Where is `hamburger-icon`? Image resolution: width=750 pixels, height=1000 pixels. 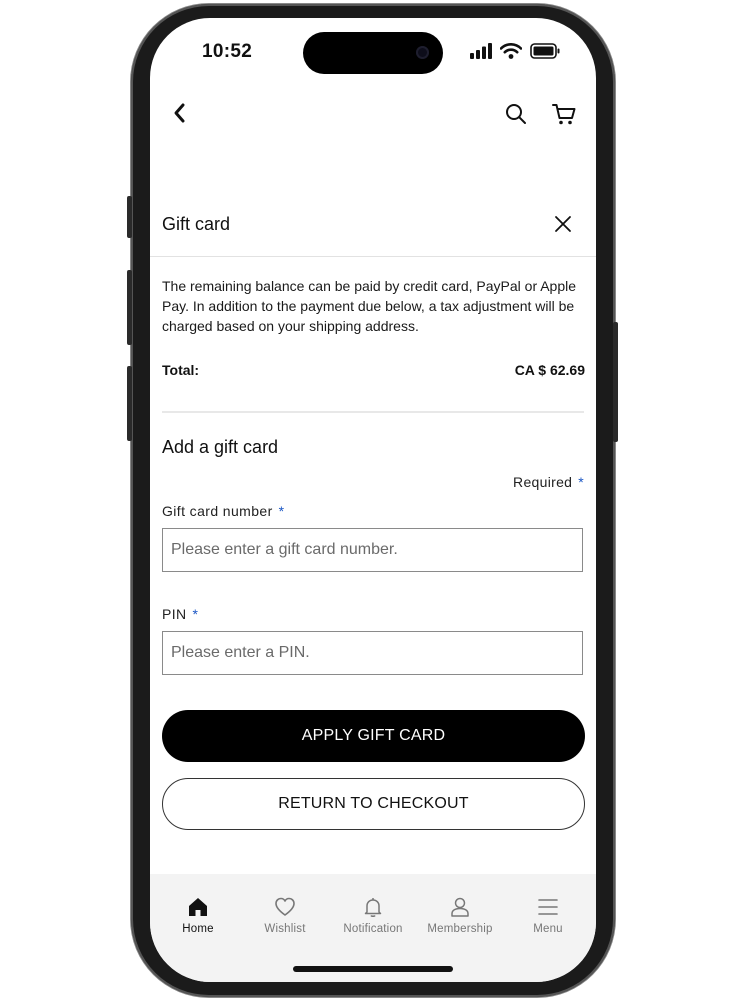 hamburger-icon is located at coordinates (548, 907).